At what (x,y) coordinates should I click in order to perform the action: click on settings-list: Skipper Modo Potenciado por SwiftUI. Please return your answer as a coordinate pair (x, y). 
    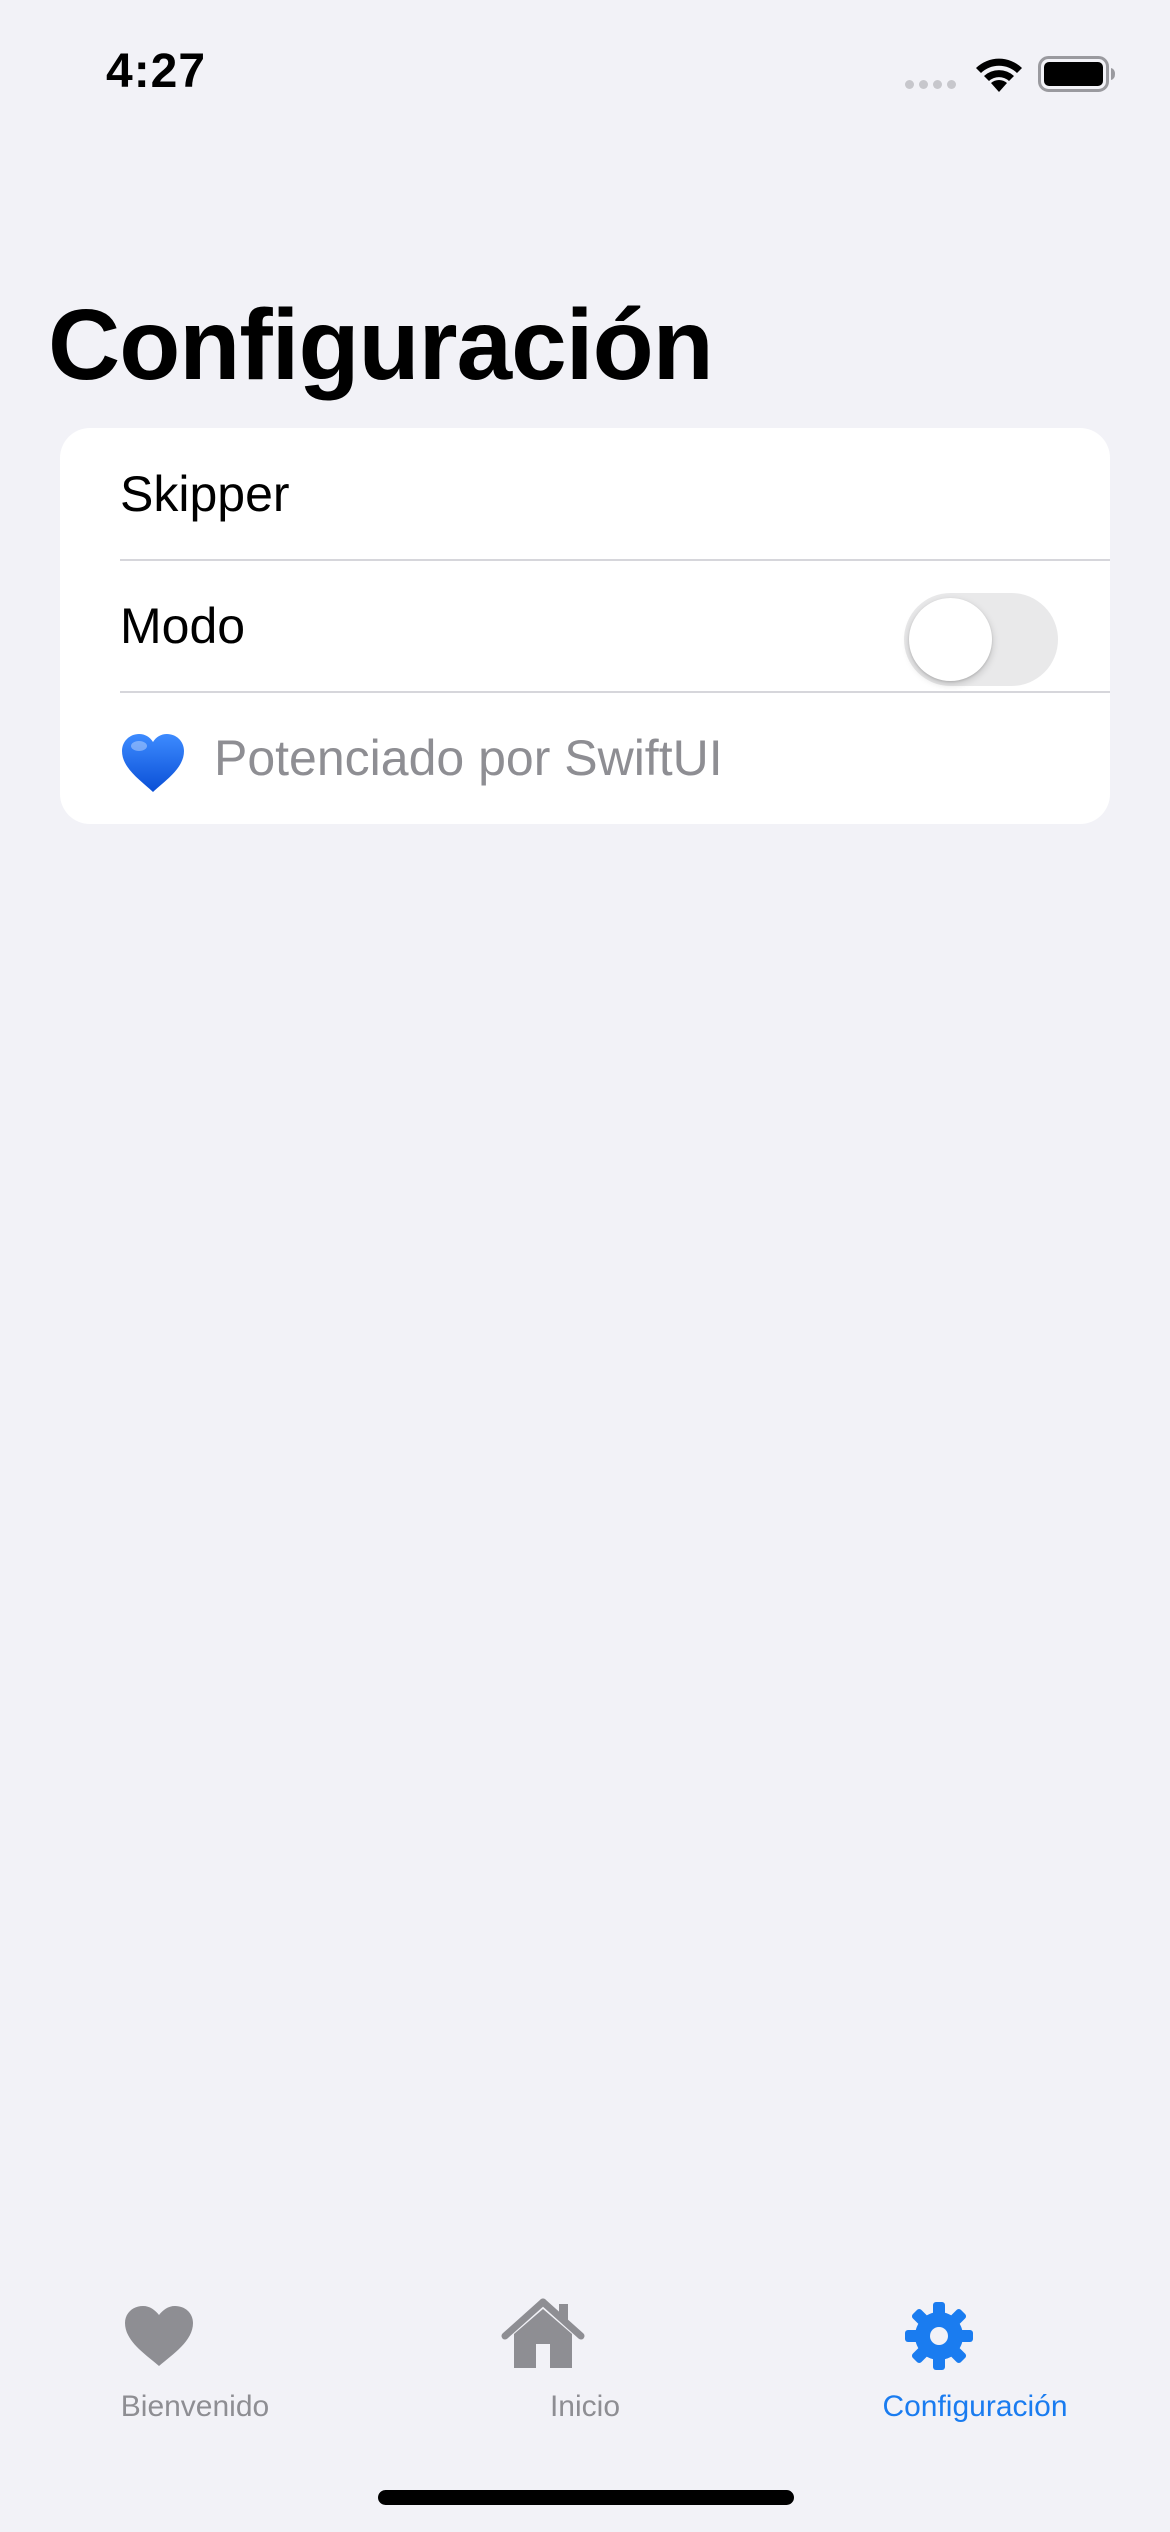
    Looking at the image, I should click on (585, 626).